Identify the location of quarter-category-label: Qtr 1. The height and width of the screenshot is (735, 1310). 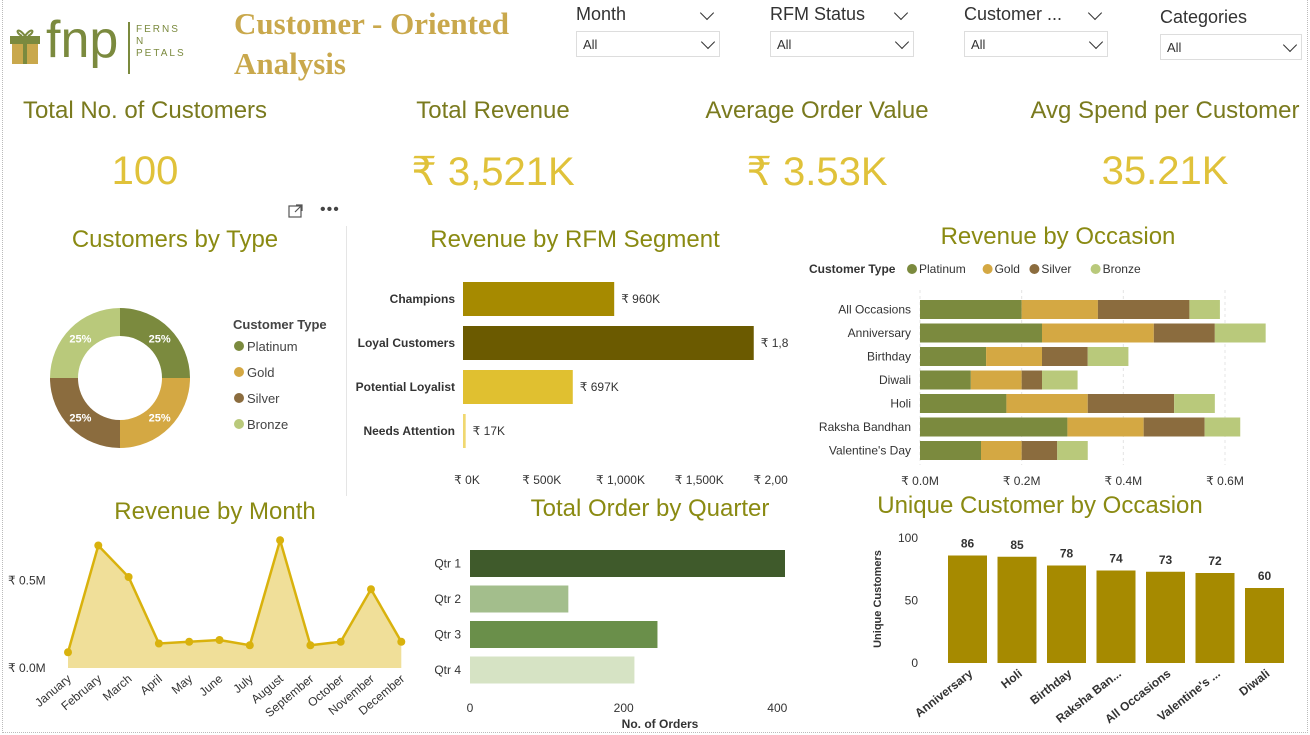
(447, 564).